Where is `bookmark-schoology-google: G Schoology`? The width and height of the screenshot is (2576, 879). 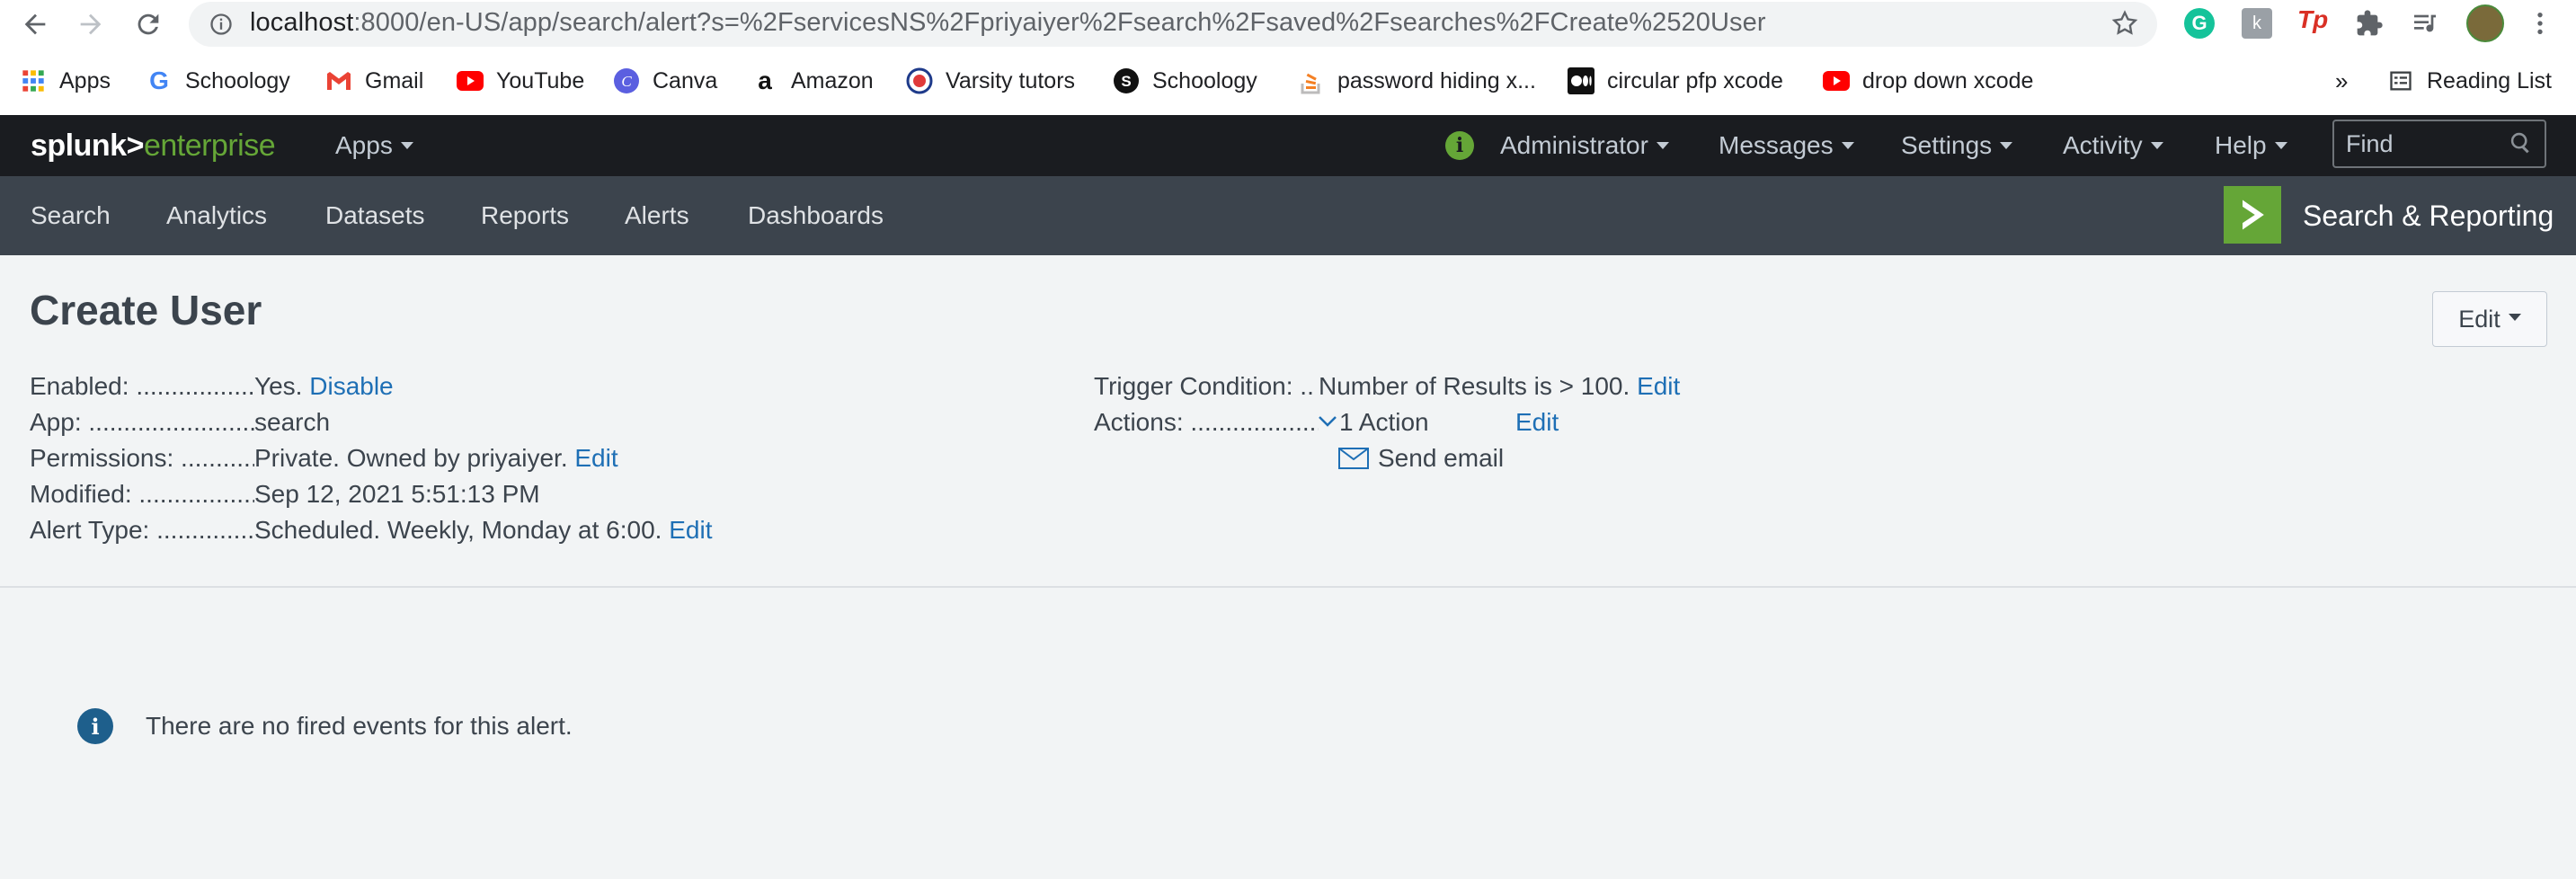 bookmark-schoology-google: G Schoology is located at coordinates (218, 81).